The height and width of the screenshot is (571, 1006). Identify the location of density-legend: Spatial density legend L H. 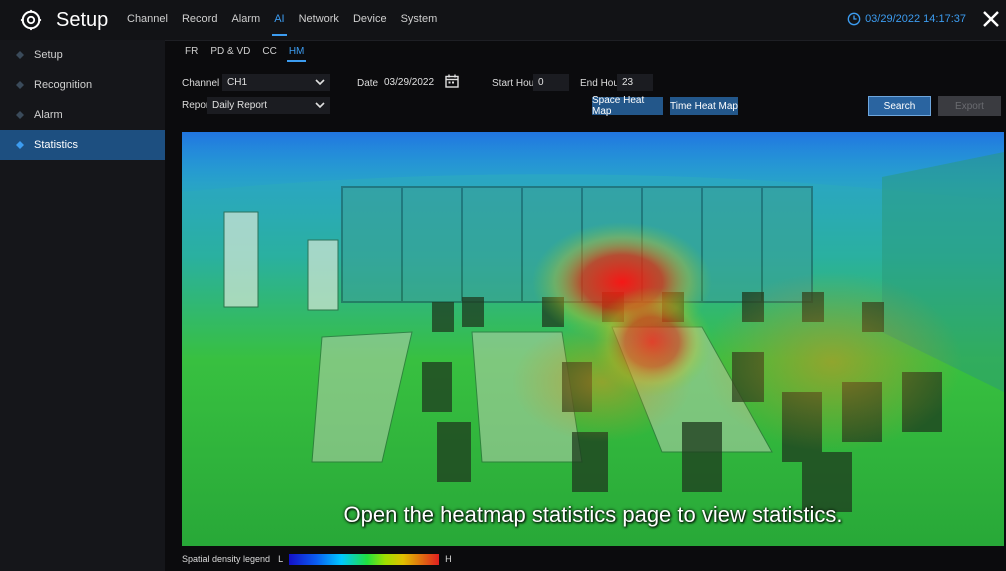
(317, 559).